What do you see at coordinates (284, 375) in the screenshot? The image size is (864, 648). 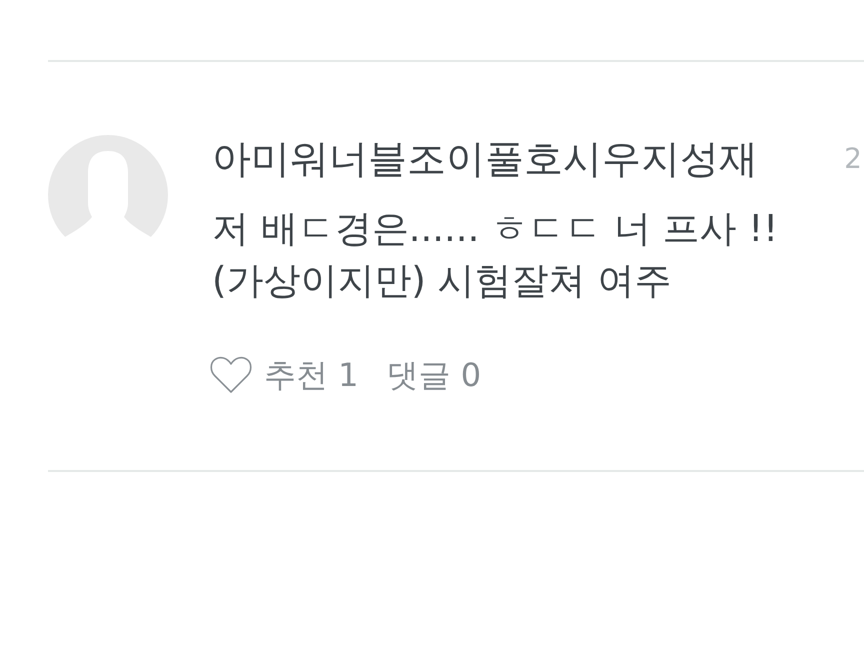 I see `recommend-button: 추천 1` at bounding box center [284, 375].